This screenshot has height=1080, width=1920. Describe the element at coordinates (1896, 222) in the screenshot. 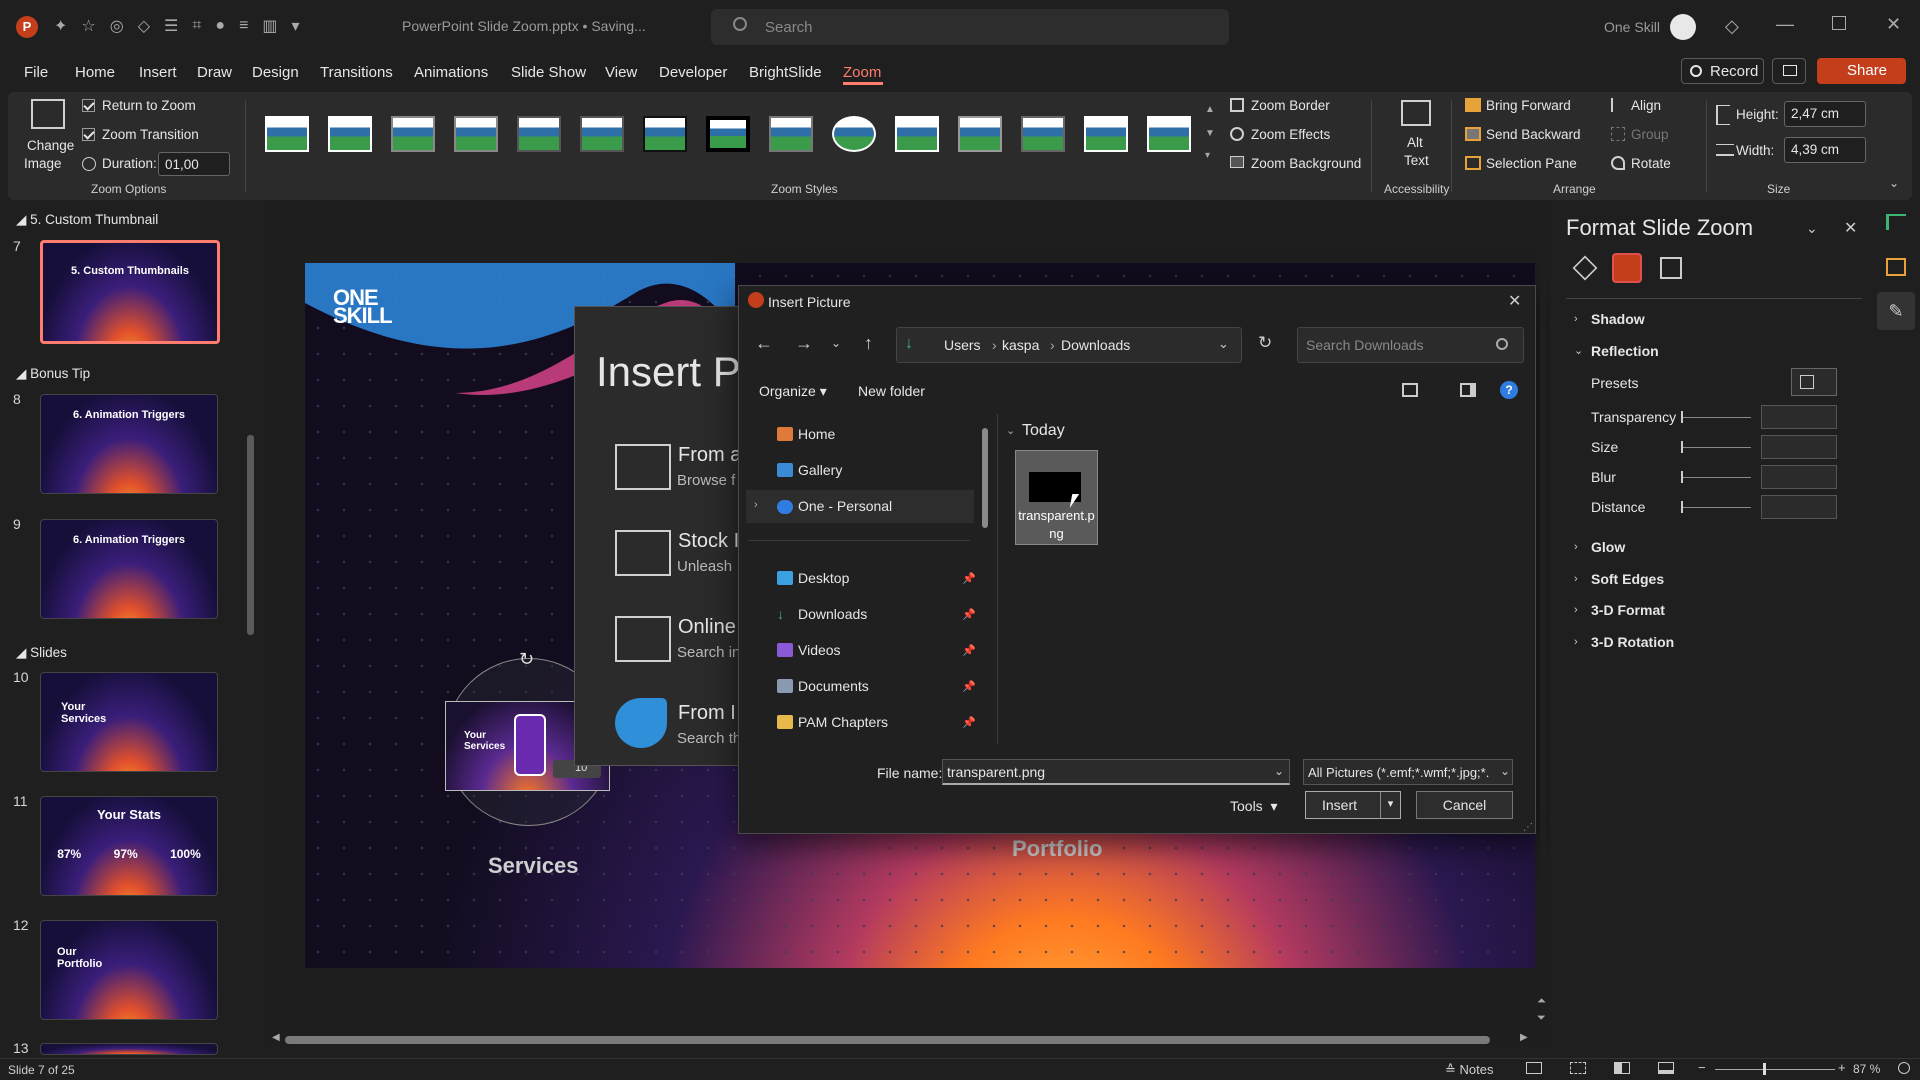

I see `designer-icon` at that location.